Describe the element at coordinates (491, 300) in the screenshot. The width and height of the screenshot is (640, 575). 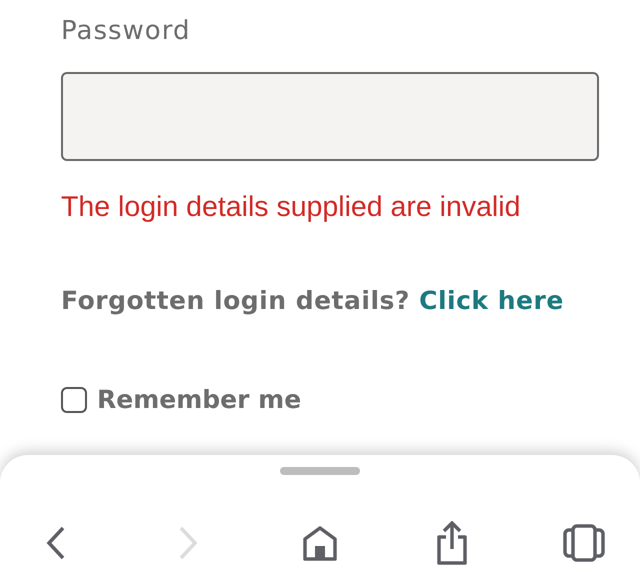
I see `click-here-link: Click here` at that location.